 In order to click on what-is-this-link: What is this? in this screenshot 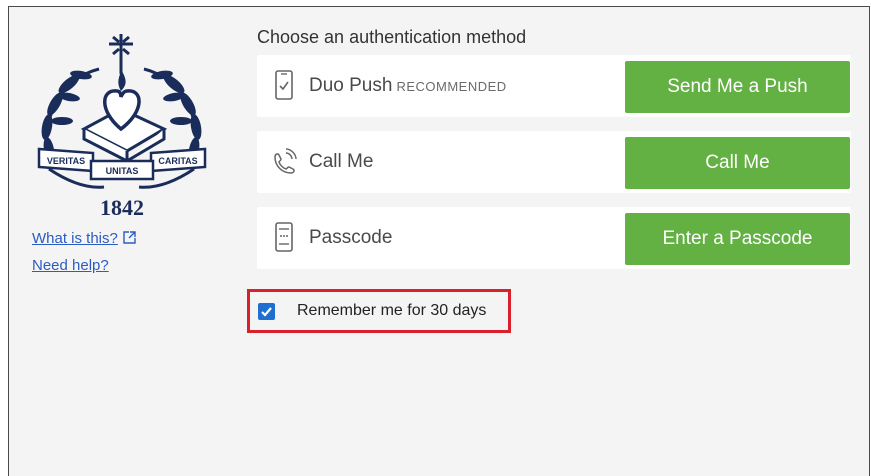, I will do `click(84, 239)`.